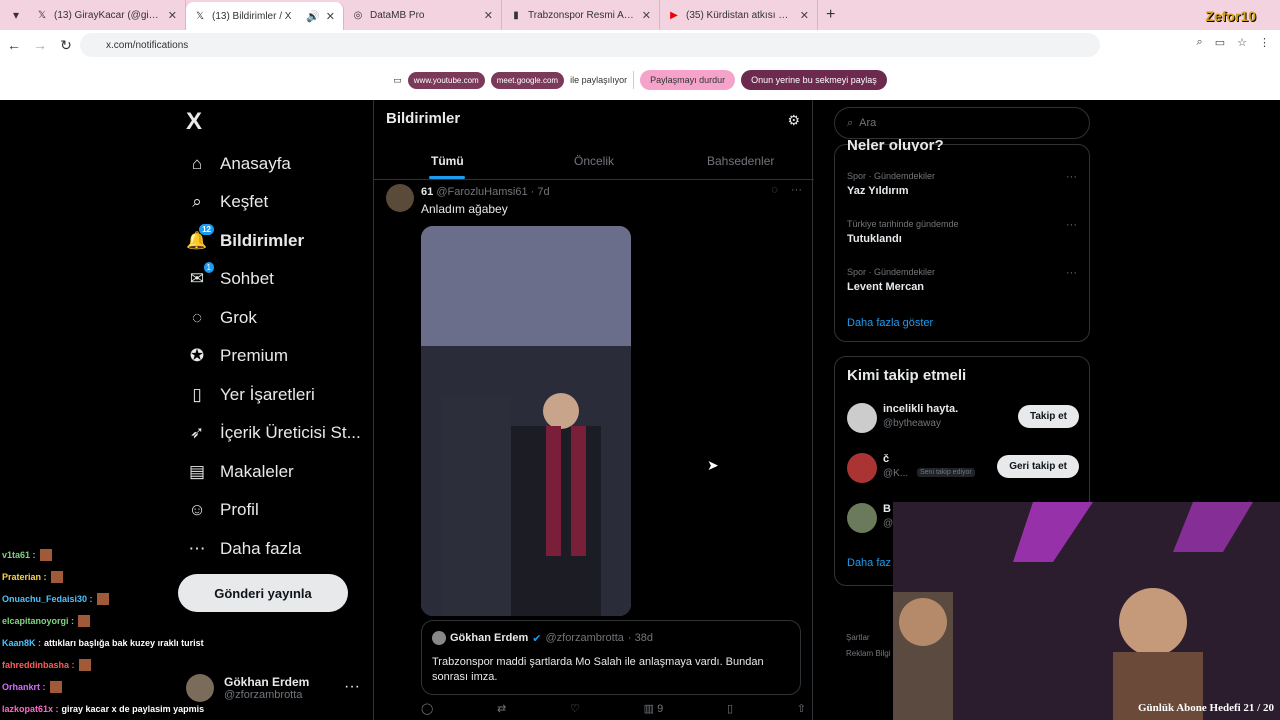 The height and width of the screenshot is (720, 1280). What do you see at coordinates (584, 638) in the screenshot?
I see `quote-author-handle: @zforzambrotta` at bounding box center [584, 638].